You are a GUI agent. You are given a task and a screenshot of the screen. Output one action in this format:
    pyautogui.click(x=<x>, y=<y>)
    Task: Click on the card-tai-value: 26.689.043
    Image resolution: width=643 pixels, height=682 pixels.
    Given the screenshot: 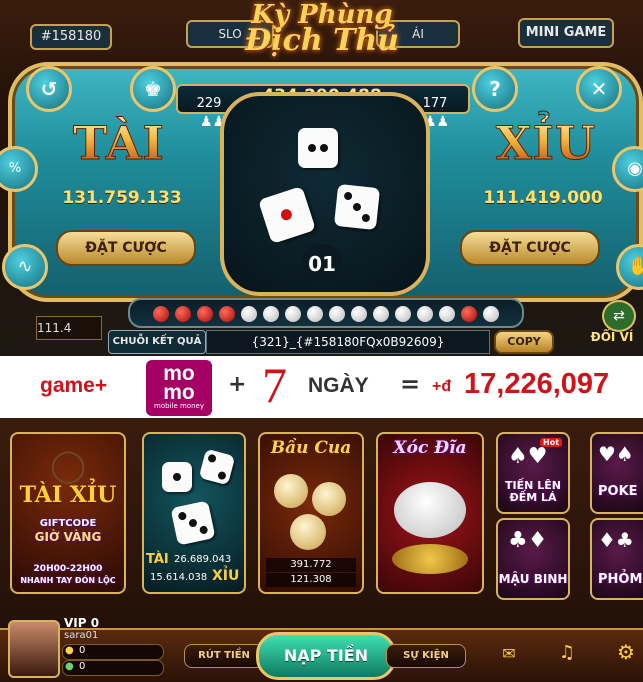 What is the action you would take?
    pyautogui.click(x=203, y=559)
    